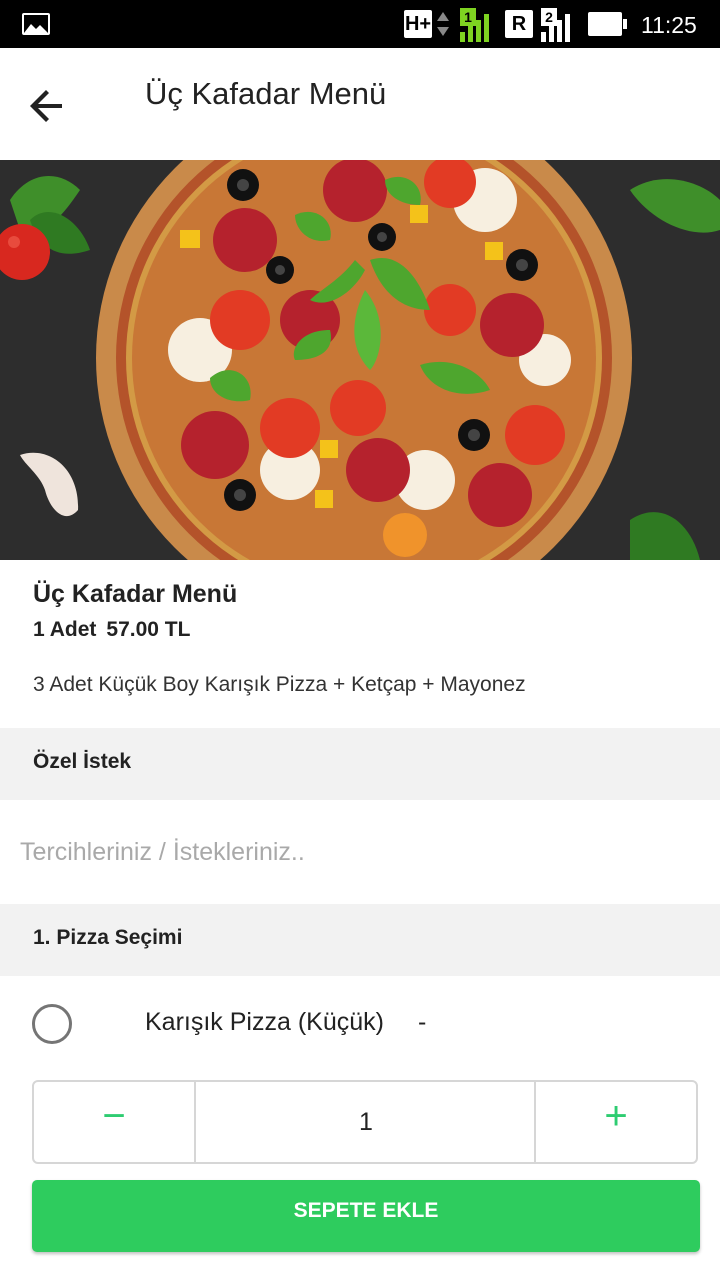 This screenshot has height=1280, width=720. I want to click on pizza-selection-title: 1. Pizza Seçimi, so click(108, 937).